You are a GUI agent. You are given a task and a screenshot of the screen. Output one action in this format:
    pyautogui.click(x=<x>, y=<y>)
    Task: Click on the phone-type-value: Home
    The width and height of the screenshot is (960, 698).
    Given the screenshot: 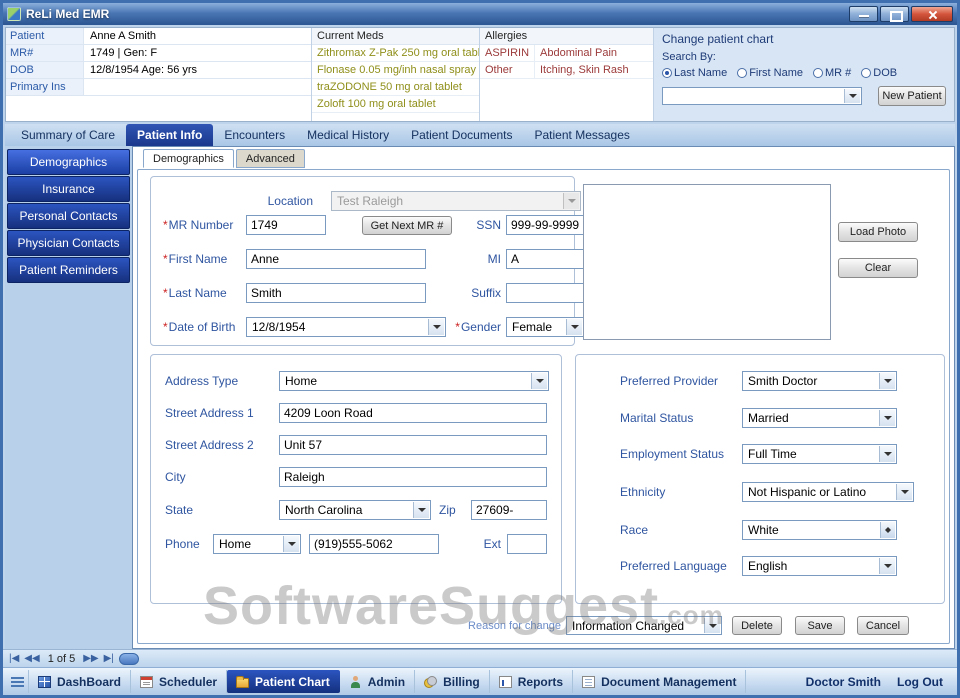 What is the action you would take?
    pyautogui.click(x=235, y=544)
    